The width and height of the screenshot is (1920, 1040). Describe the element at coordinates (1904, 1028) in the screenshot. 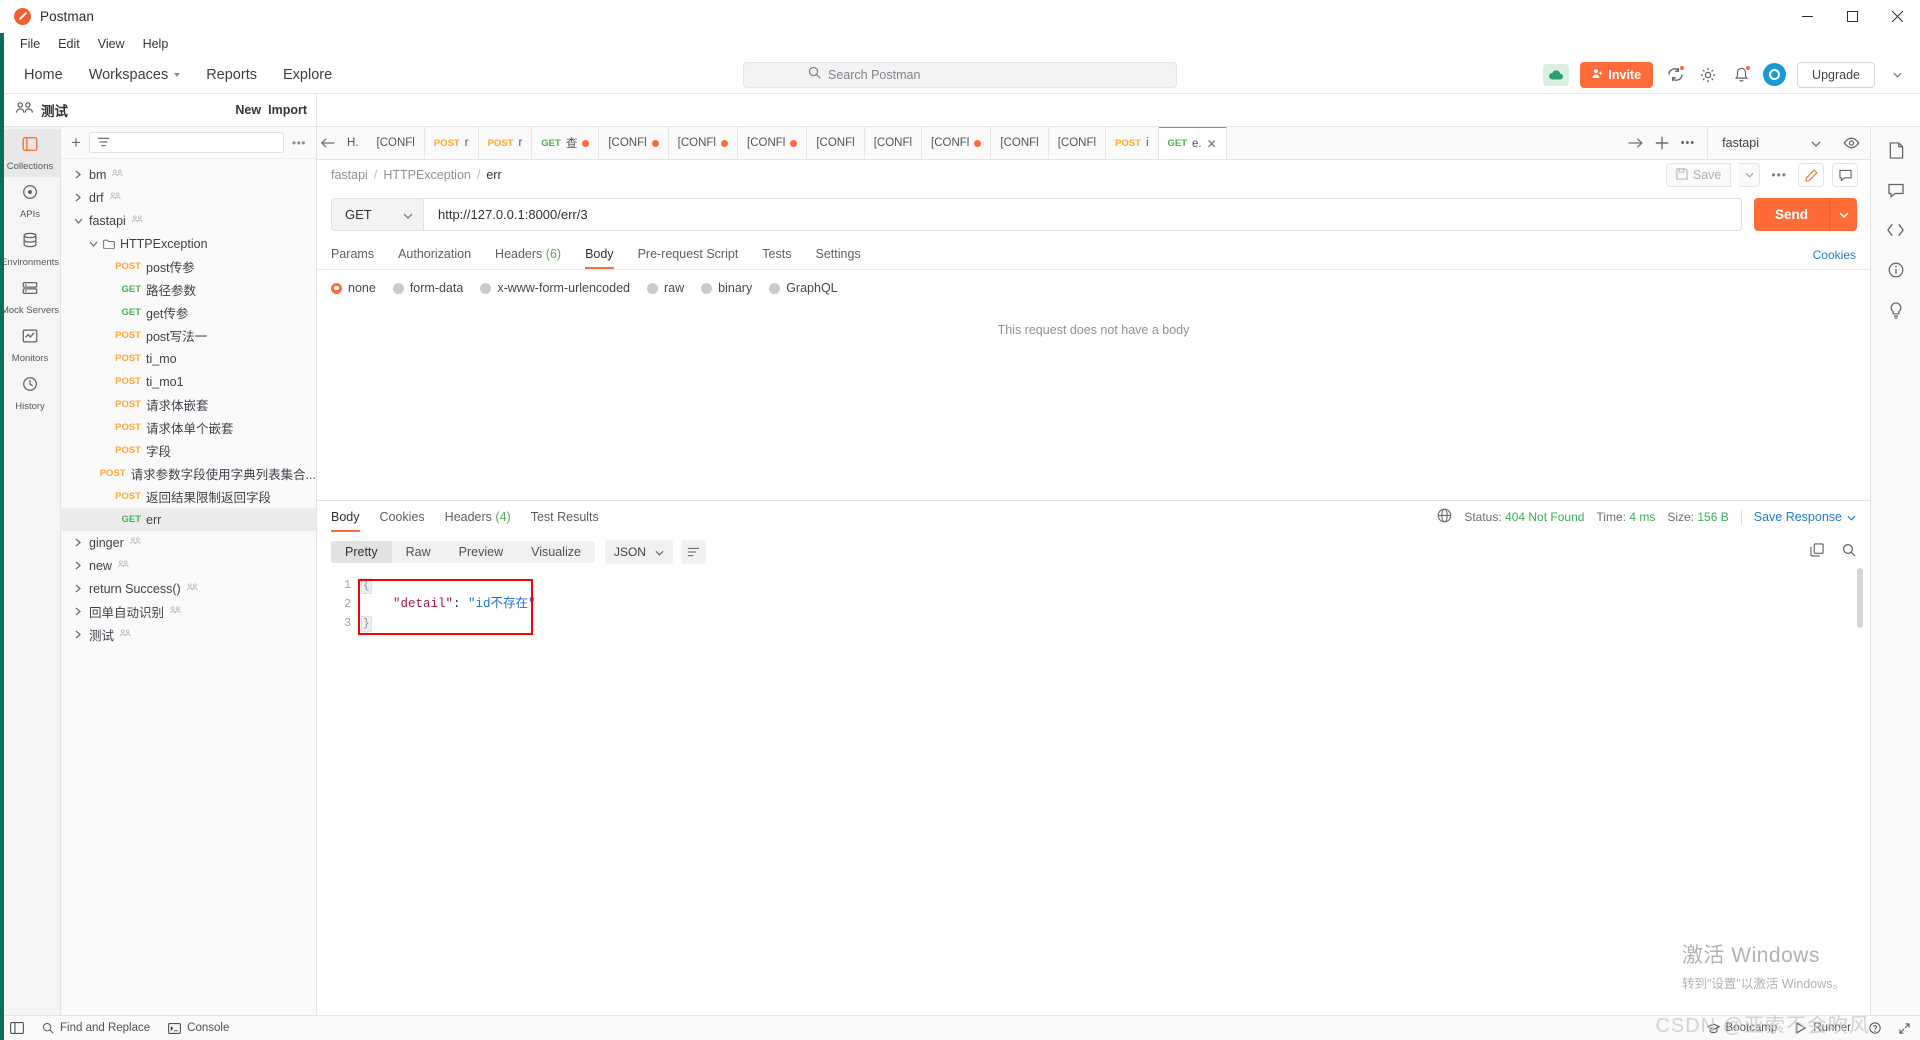

I see `expand-status-icon` at that location.